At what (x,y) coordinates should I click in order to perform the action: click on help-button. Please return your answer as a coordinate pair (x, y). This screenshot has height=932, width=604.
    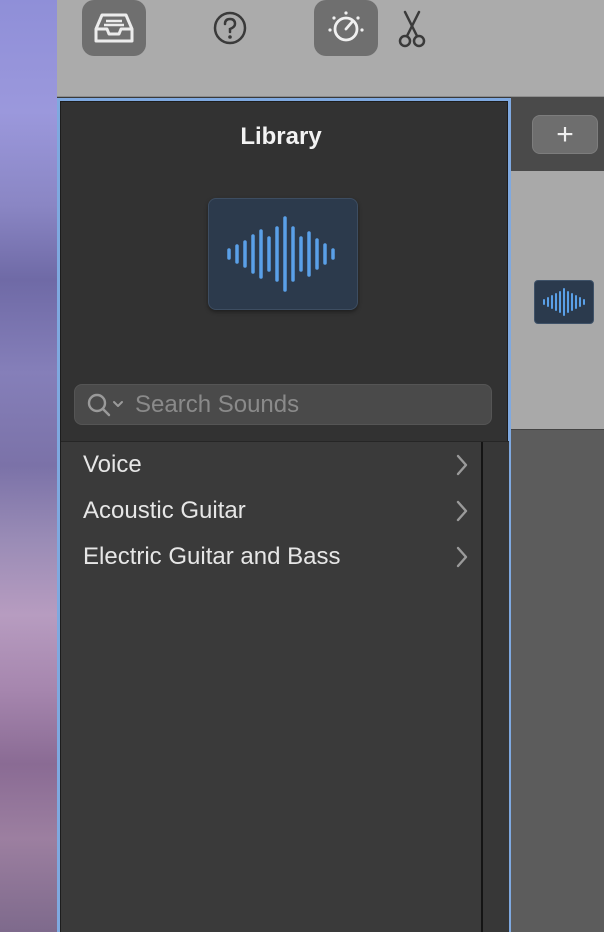
    Looking at the image, I should click on (230, 28).